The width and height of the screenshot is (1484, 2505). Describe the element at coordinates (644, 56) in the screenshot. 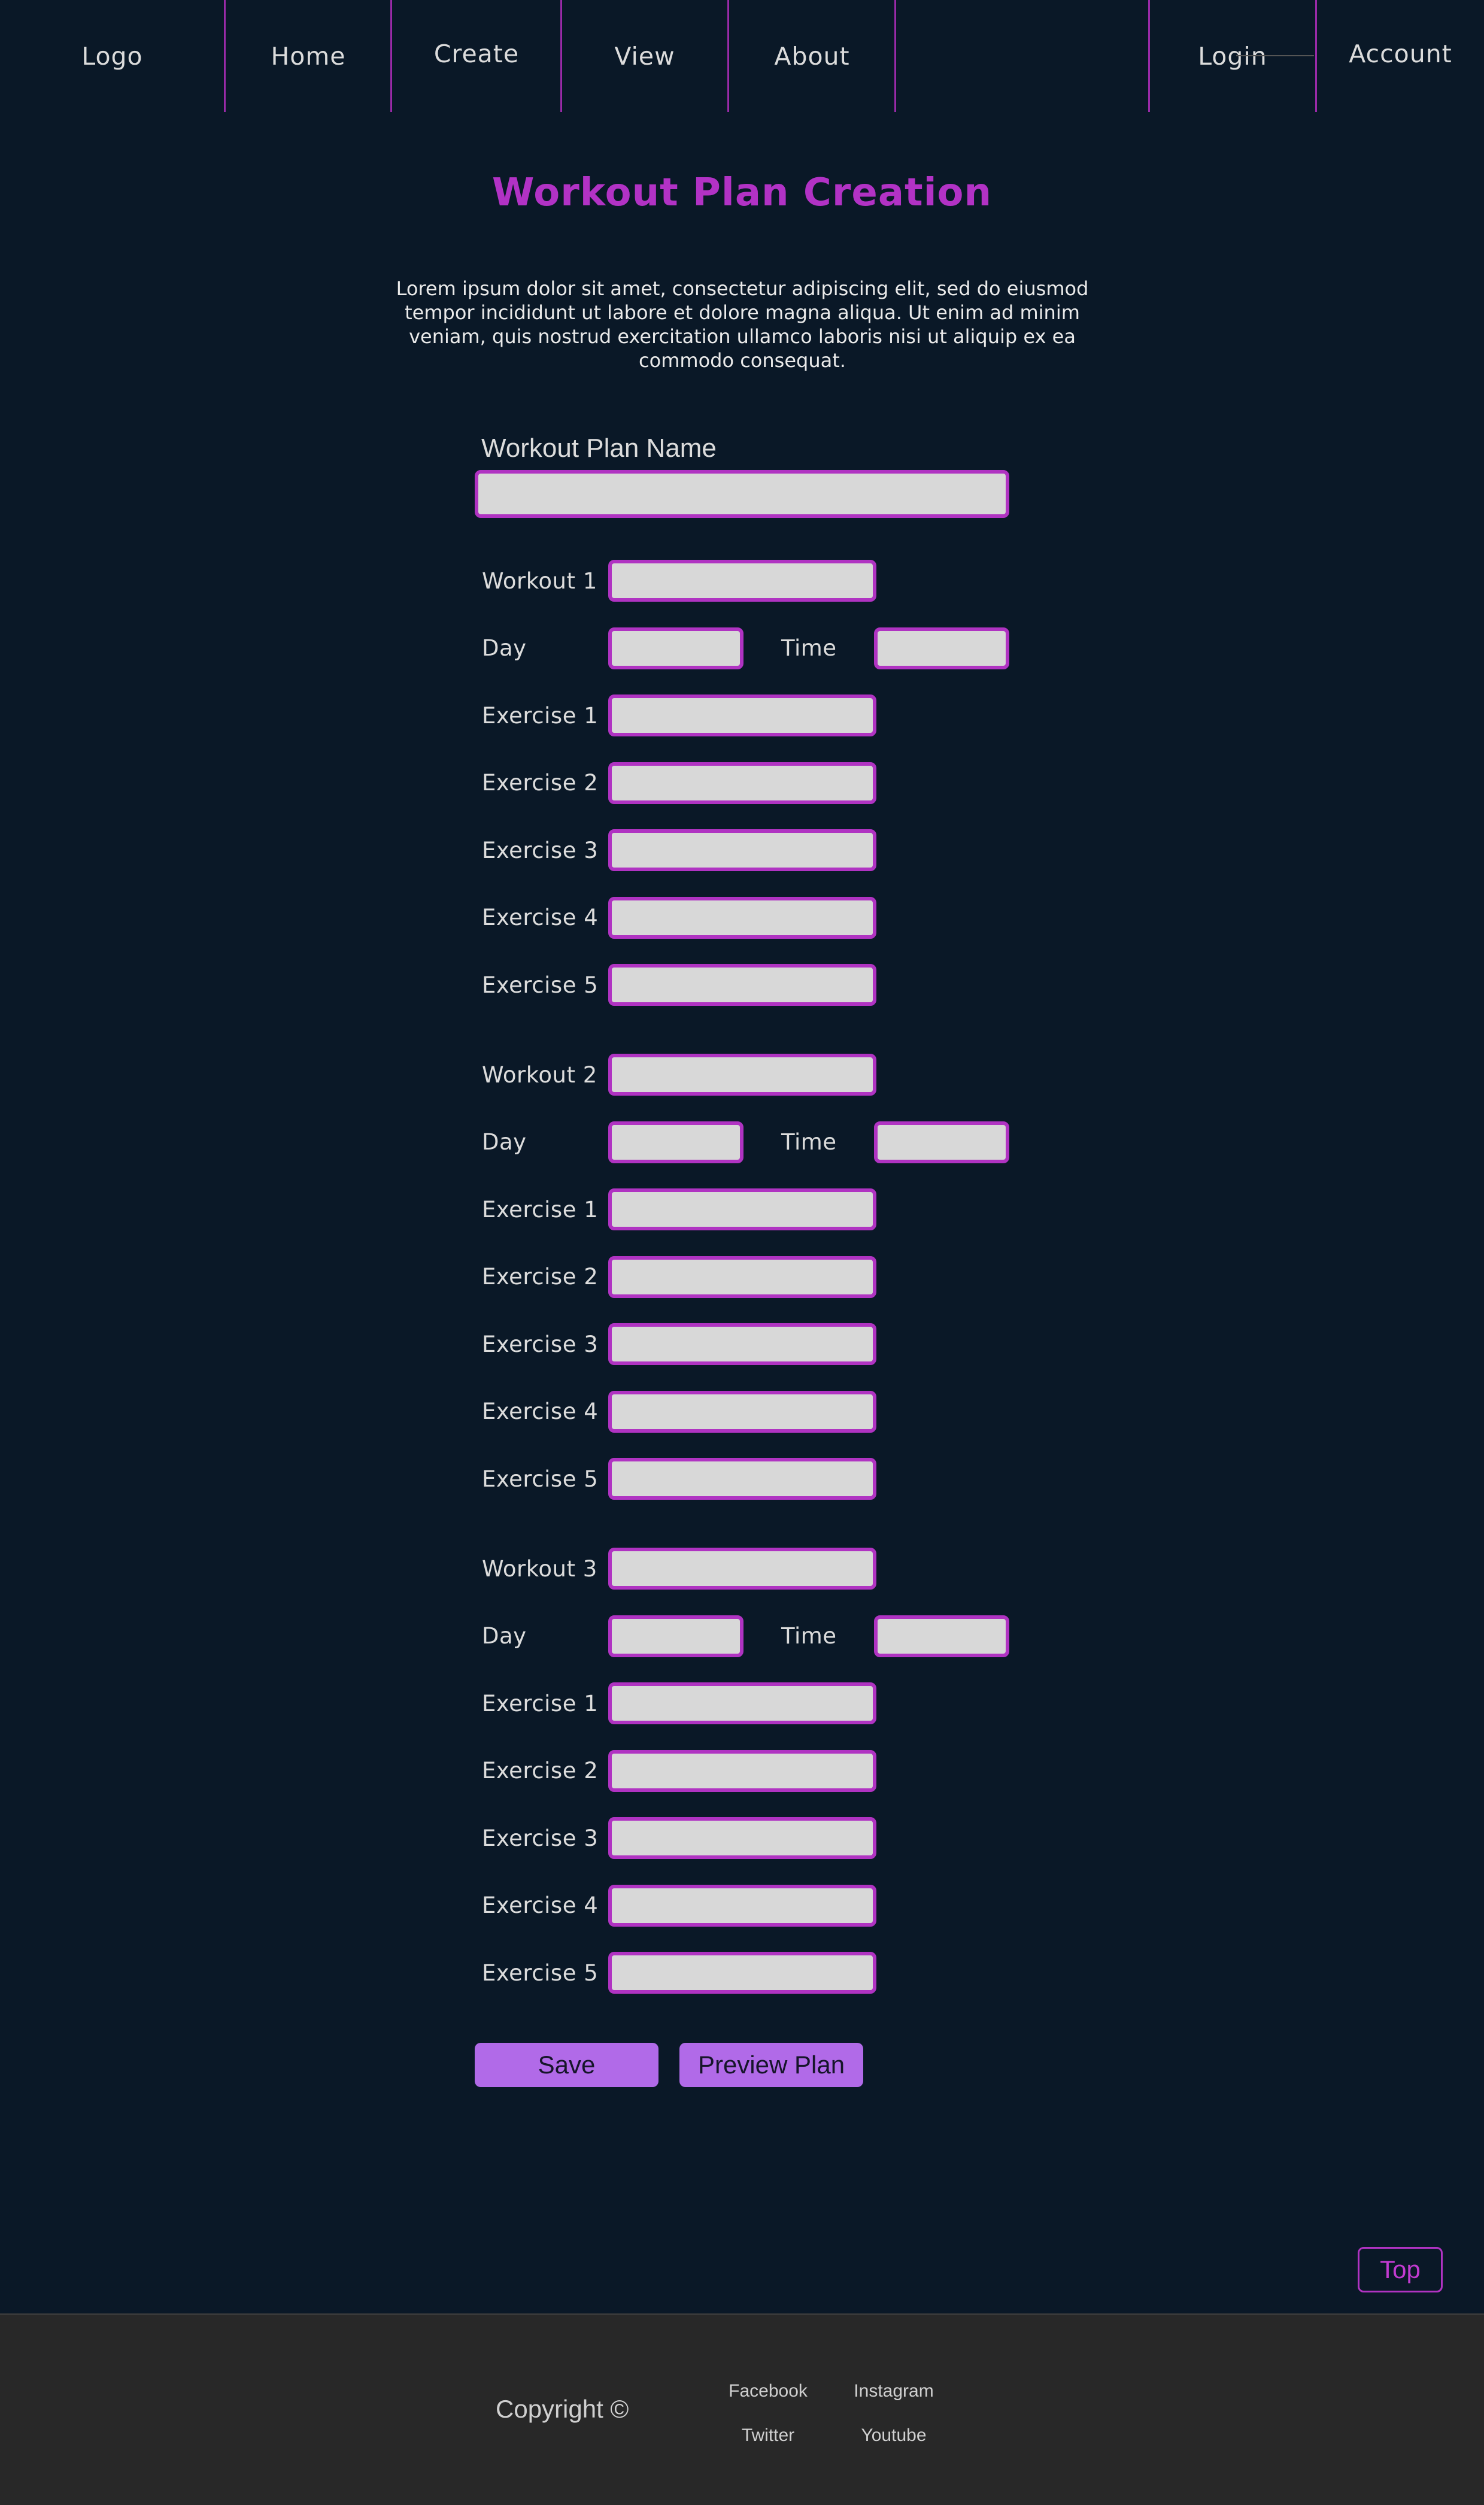

I see `nav-view: View` at that location.